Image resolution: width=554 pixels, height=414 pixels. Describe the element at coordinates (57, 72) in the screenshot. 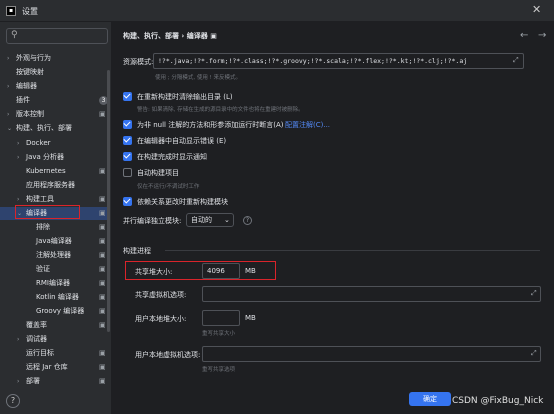

I see `sidebar-item: 按键映射` at that location.